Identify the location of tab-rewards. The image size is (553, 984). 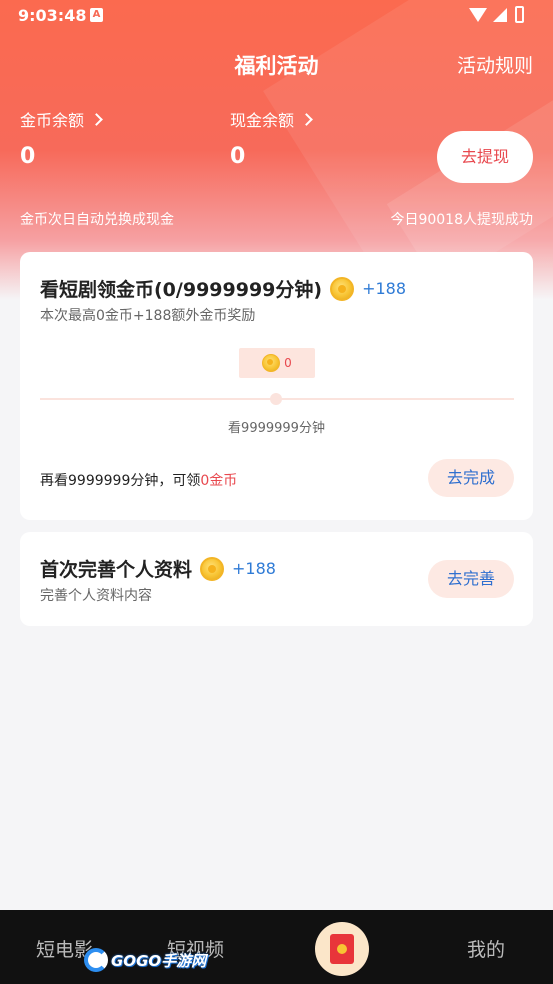
(342, 949).